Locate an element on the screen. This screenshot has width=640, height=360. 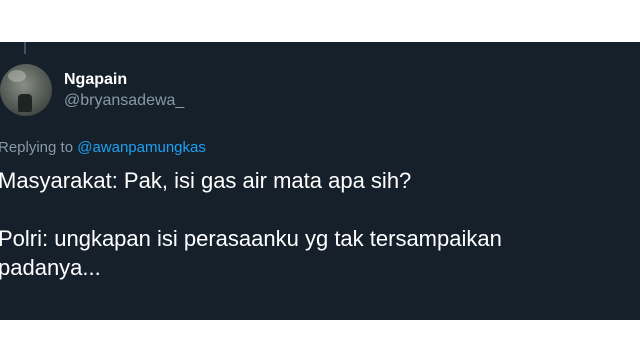
replying-to-label: Replying to is located at coordinates (39, 147).